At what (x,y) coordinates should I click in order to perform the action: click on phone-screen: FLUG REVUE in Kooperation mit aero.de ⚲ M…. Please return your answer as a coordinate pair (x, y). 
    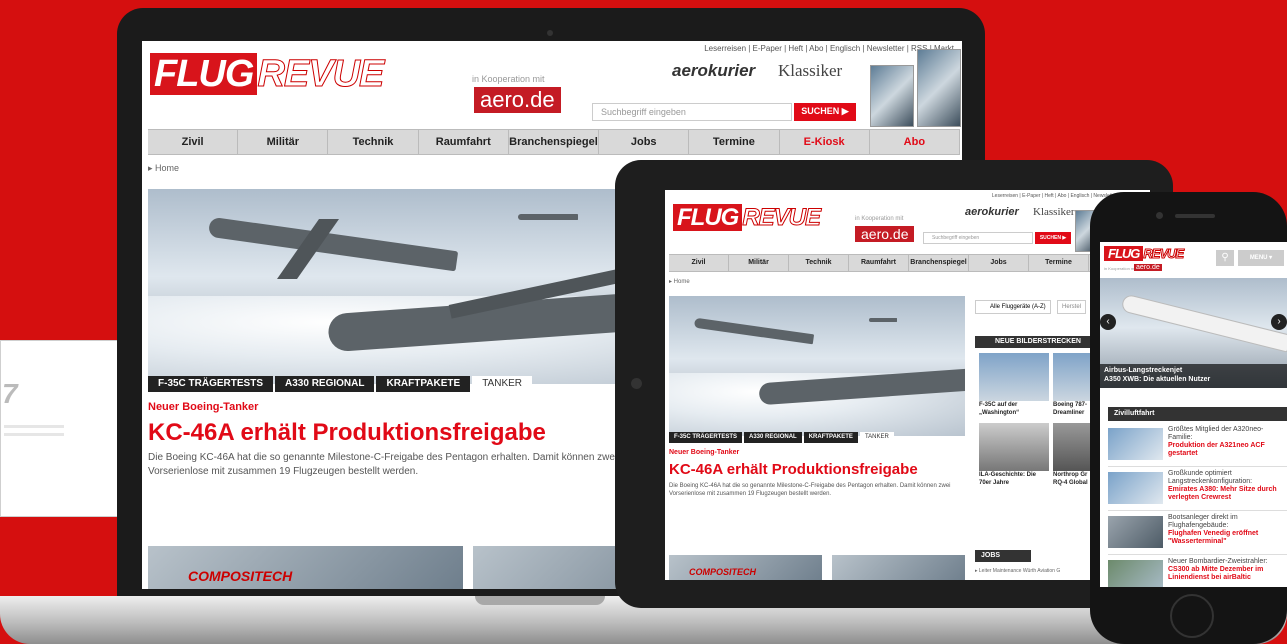
    Looking at the image, I should click on (1193, 414).